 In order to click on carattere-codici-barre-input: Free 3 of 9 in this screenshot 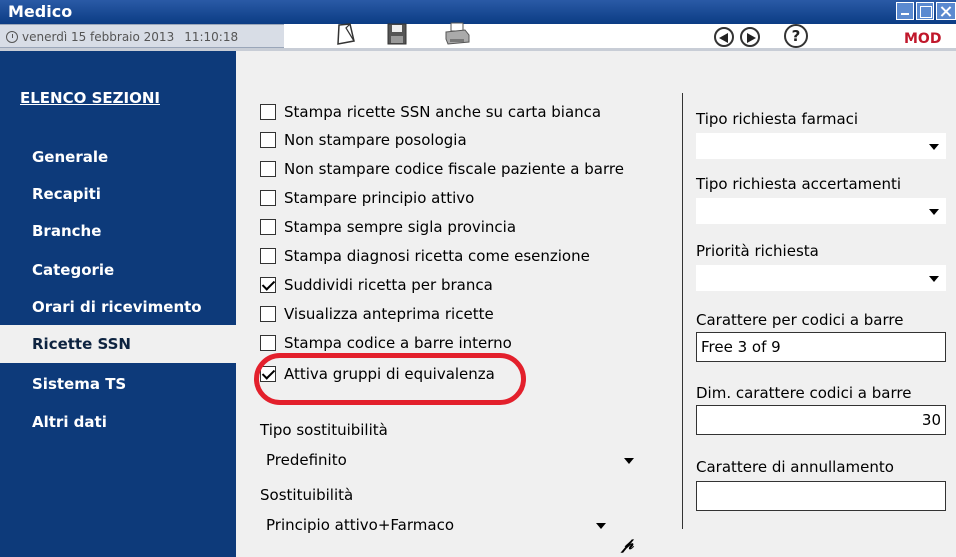, I will do `click(821, 347)`.